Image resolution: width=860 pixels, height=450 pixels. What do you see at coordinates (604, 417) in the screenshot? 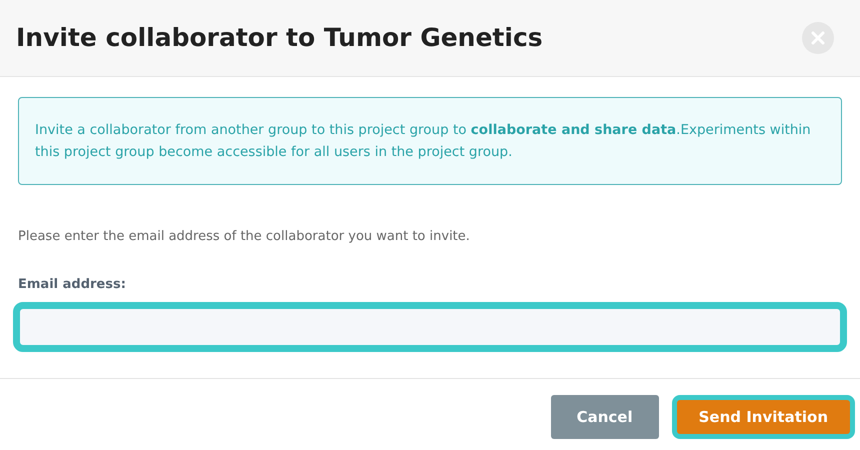
I see `cancel-button: Cancel` at bounding box center [604, 417].